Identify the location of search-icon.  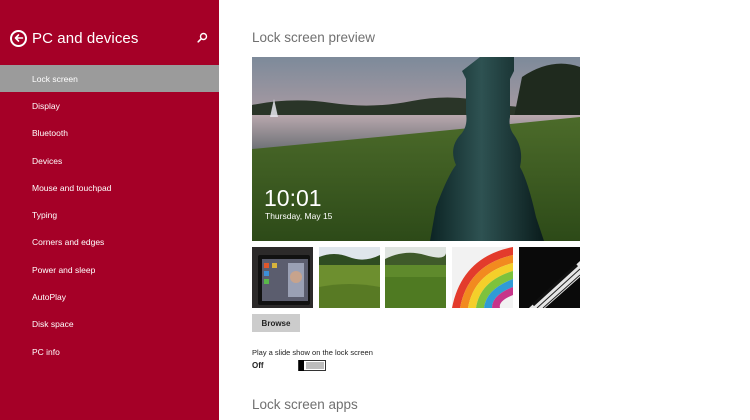
(201, 37).